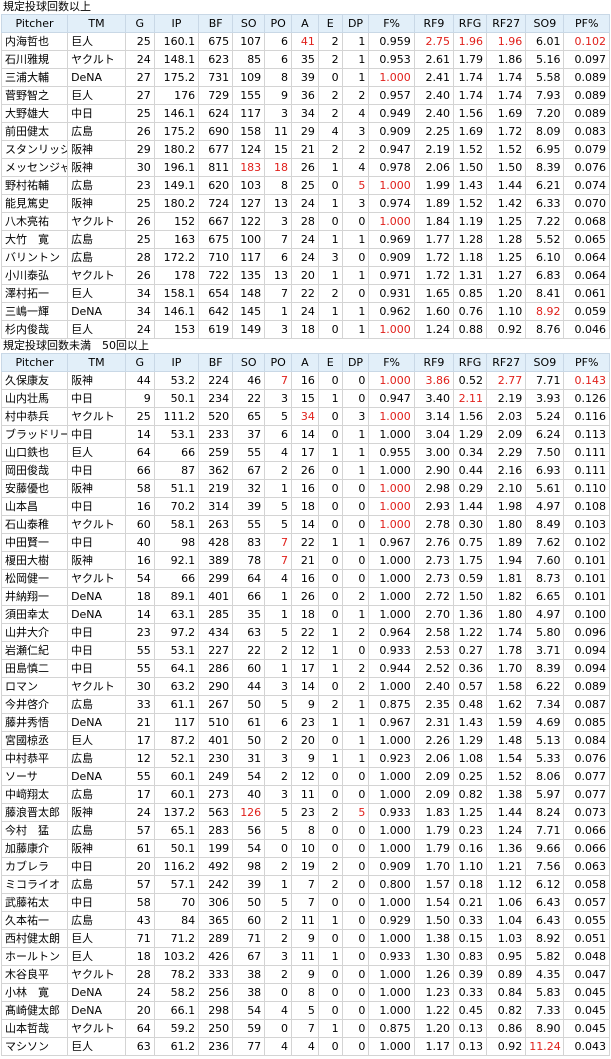 The image size is (611, 1059). What do you see at coordinates (586, 257) in the screenshot?
I see `stat-cell: 0.064` at bounding box center [586, 257].